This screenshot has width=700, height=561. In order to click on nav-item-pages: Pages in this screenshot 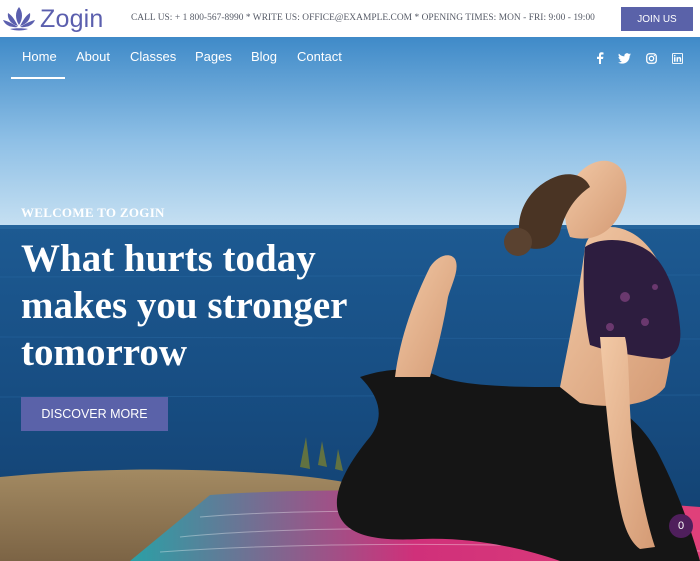, I will do `click(213, 56)`.